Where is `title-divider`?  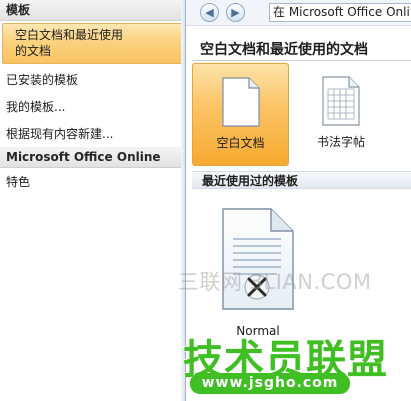
title-divider is located at coordinates (301, 60).